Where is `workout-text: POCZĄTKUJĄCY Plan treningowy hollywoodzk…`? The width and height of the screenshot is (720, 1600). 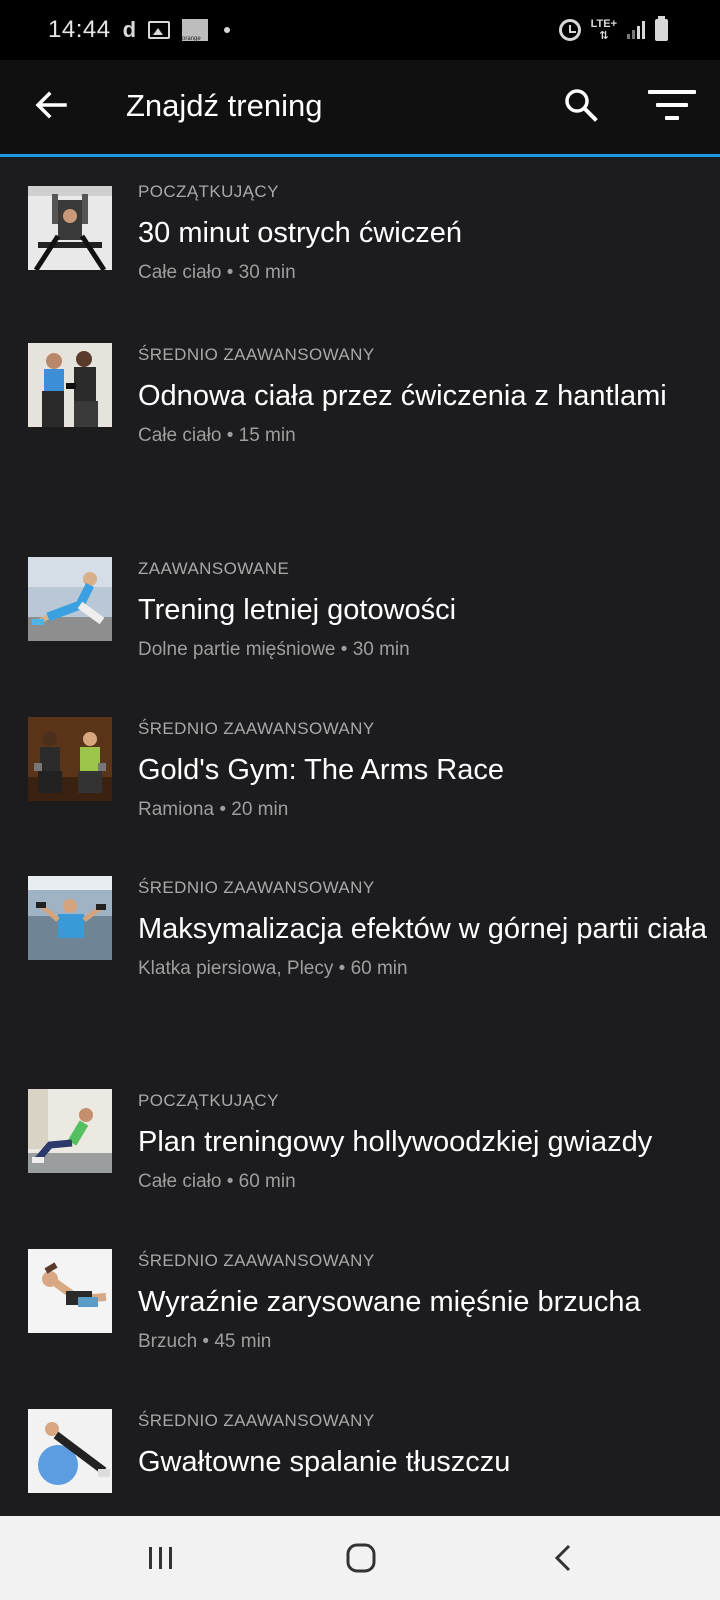
workout-text: POCZĄTKUJĄCY Plan treningowy hollywoodzk… is located at coordinates (423, 1143).